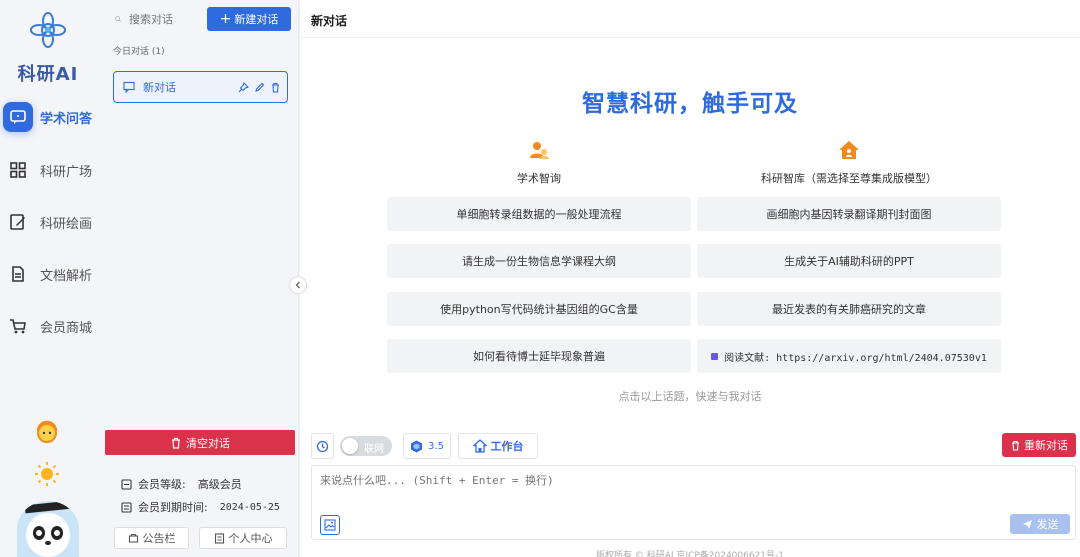 Image resolution: width=1080 pixels, height=557 pixels. I want to click on support-icon, so click(47, 432).